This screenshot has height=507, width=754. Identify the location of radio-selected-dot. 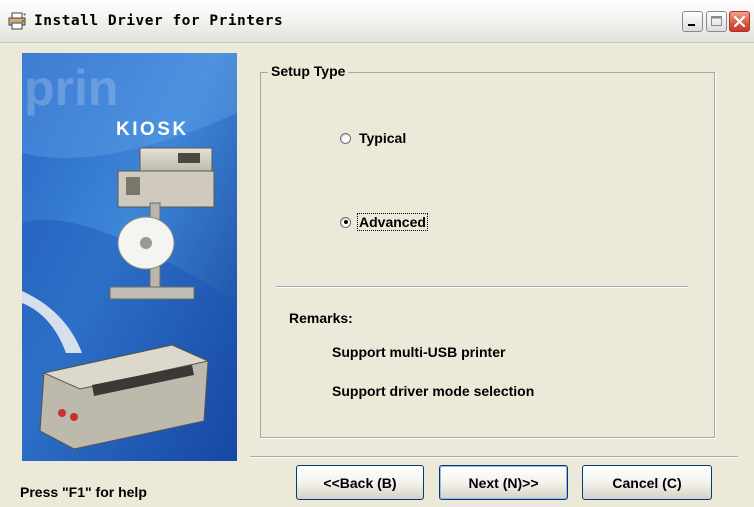
(345, 222).